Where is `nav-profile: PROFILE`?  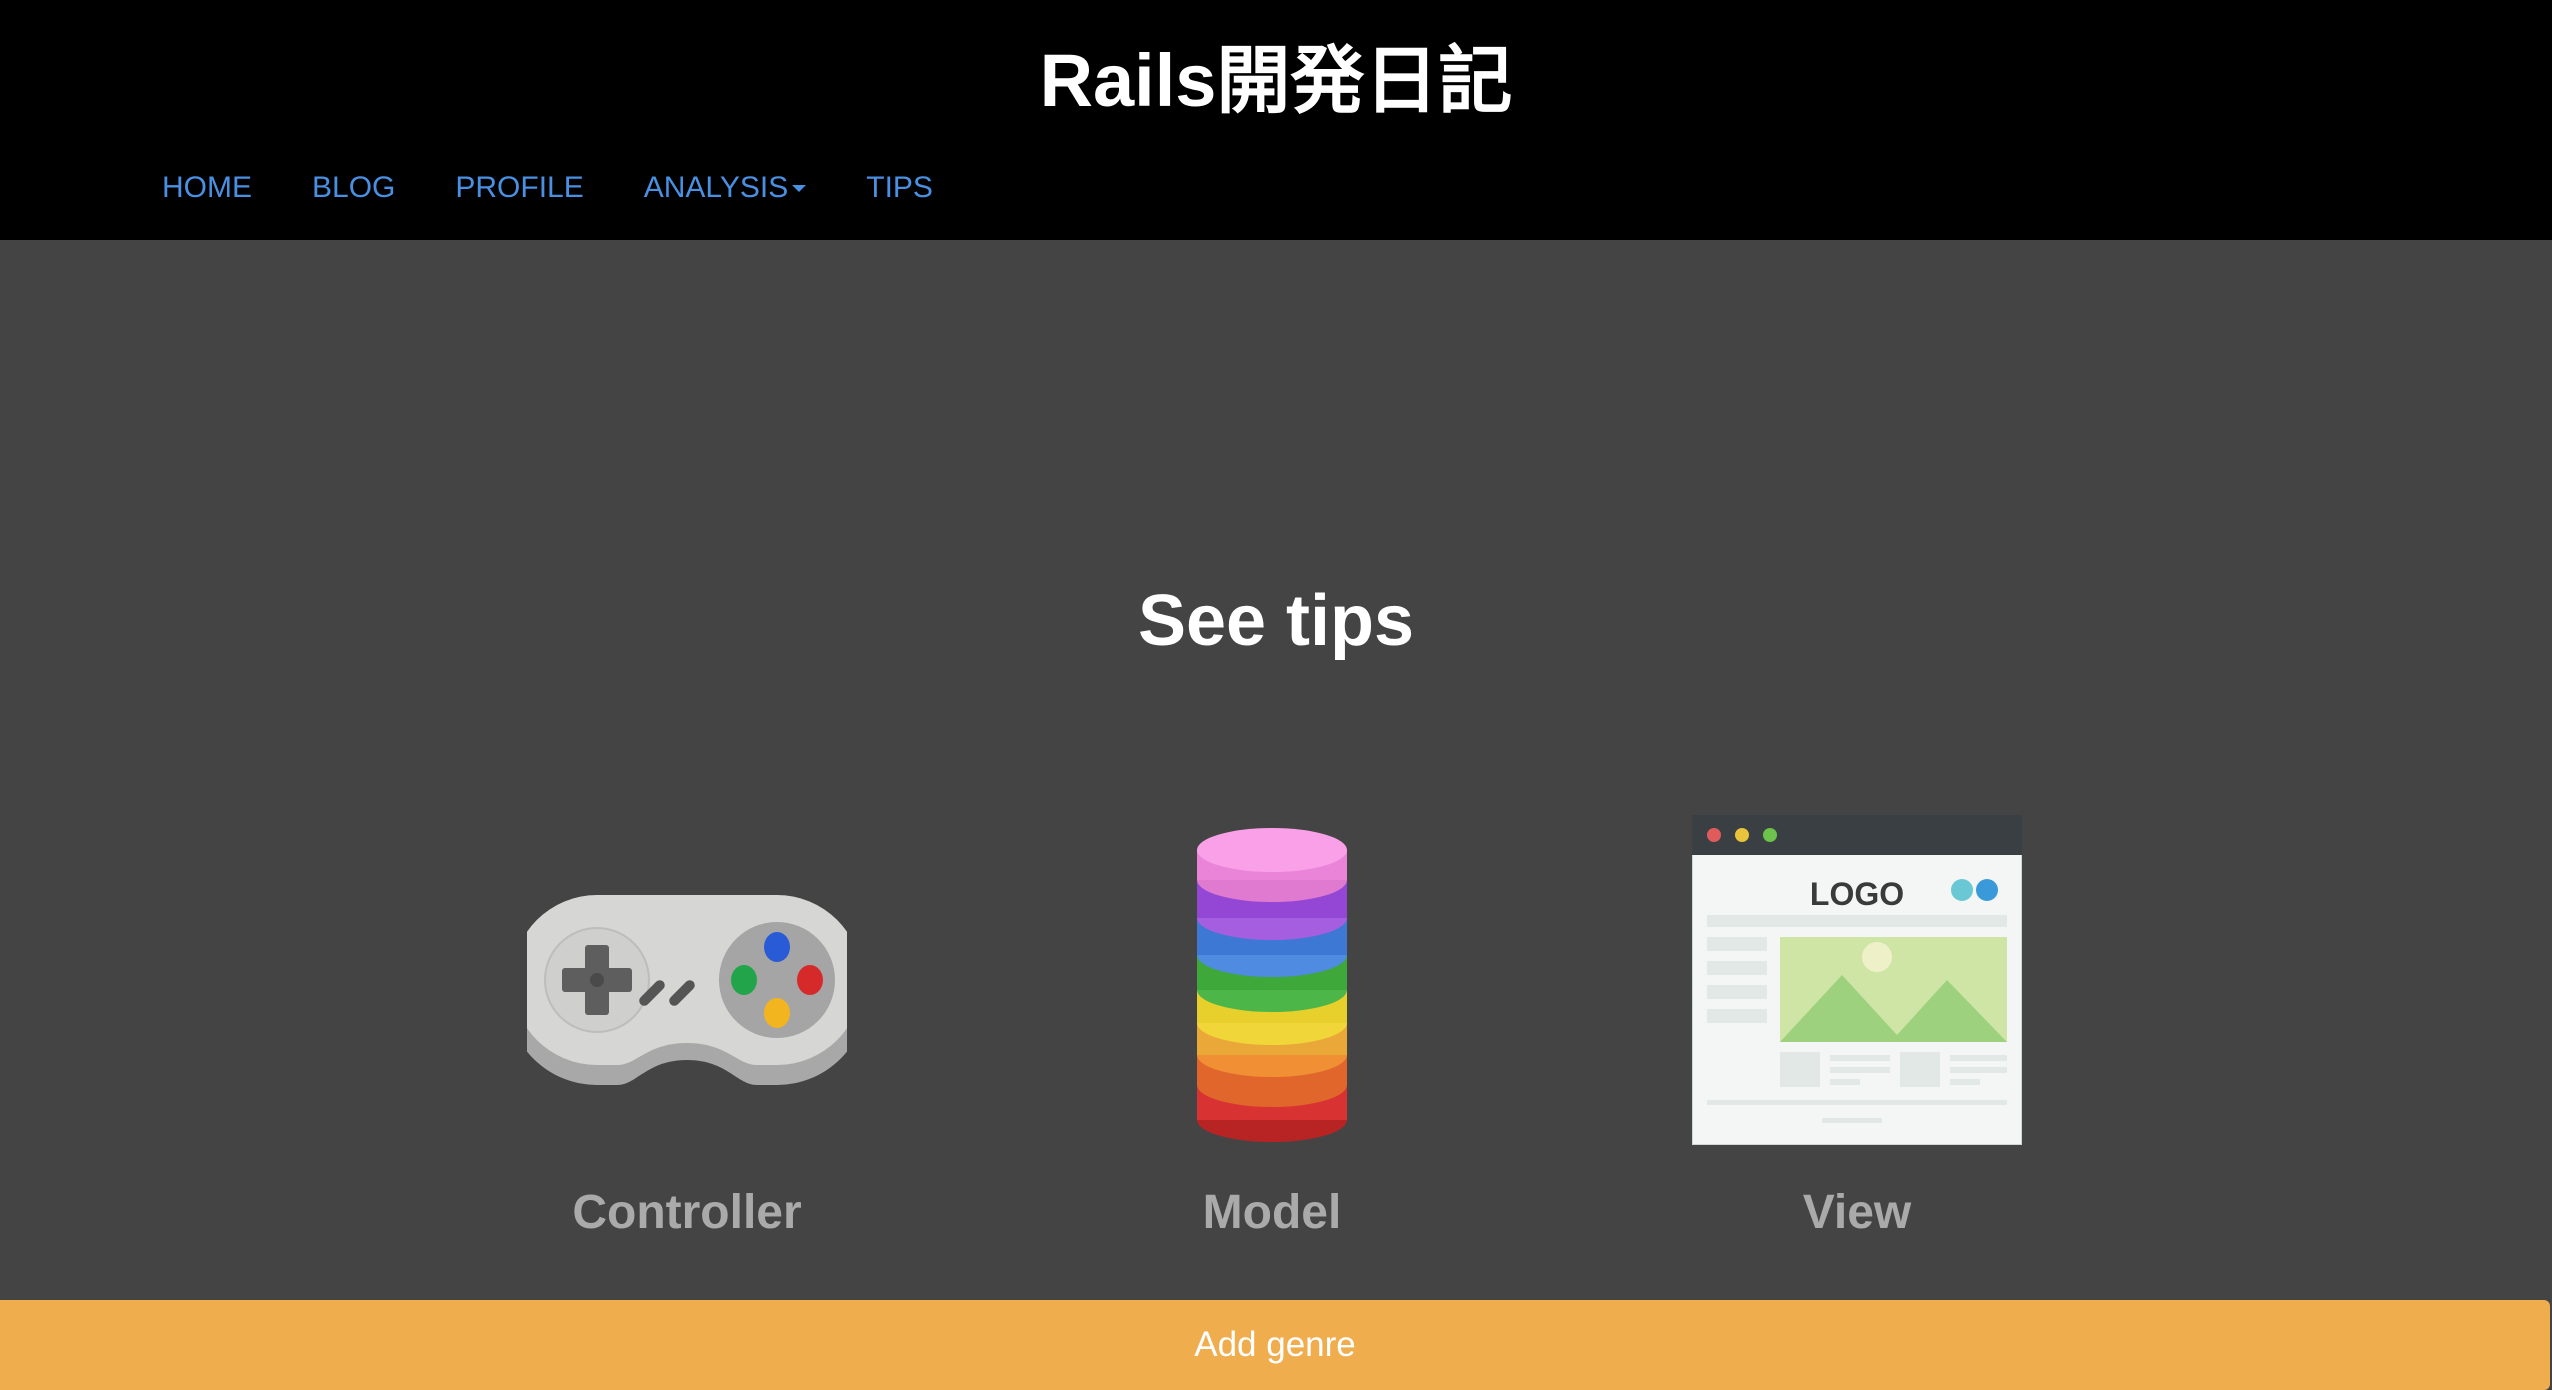
nav-profile: PROFILE is located at coordinates (519, 188).